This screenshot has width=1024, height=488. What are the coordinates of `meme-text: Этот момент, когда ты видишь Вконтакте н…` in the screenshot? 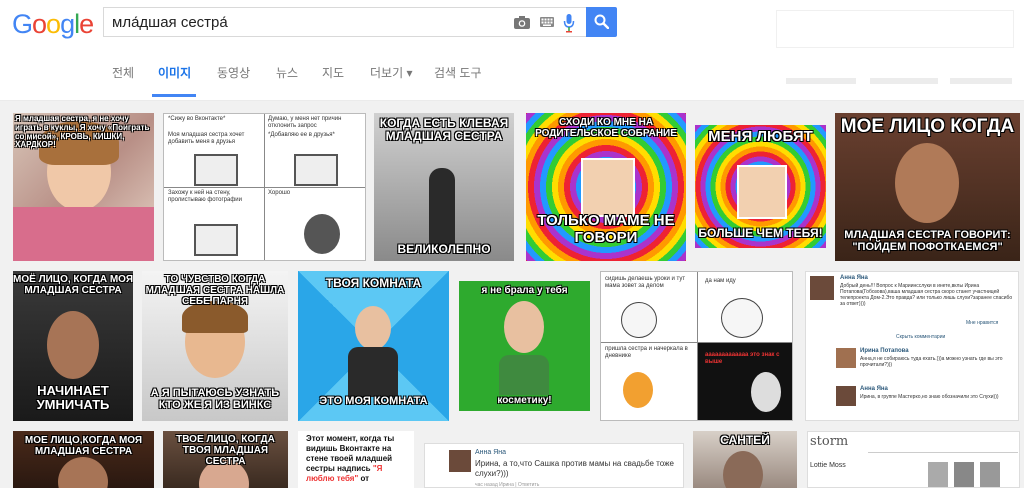 It's located at (350, 458).